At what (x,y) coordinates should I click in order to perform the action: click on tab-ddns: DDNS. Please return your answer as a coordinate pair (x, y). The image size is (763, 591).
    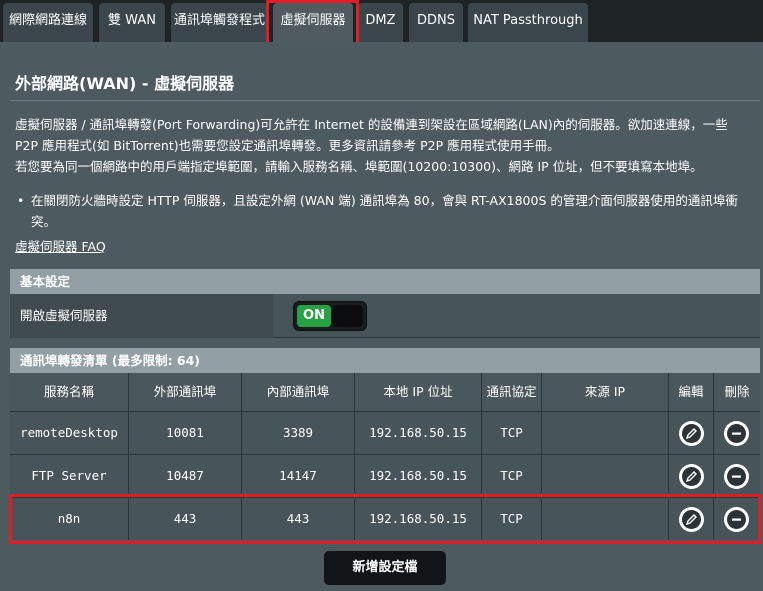
    Looking at the image, I should click on (436, 23).